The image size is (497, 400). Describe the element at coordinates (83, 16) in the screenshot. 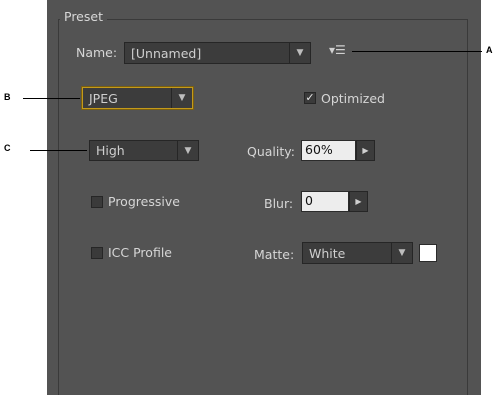

I see `preset-group-title: Preset` at that location.